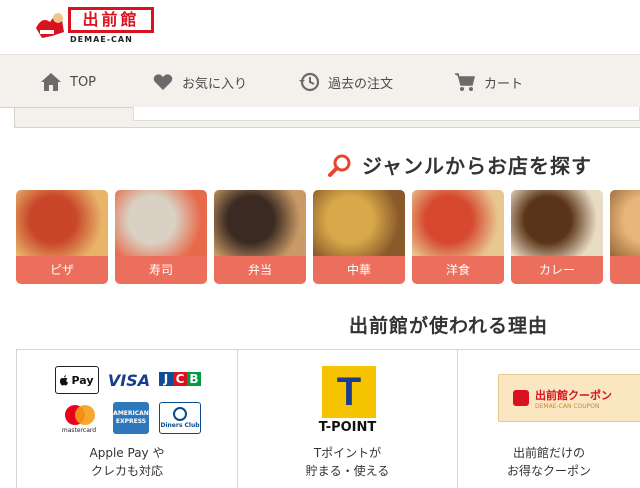 The image size is (640, 488). What do you see at coordinates (359, 270) in the screenshot?
I see `genre-label: 中華` at bounding box center [359, 270].